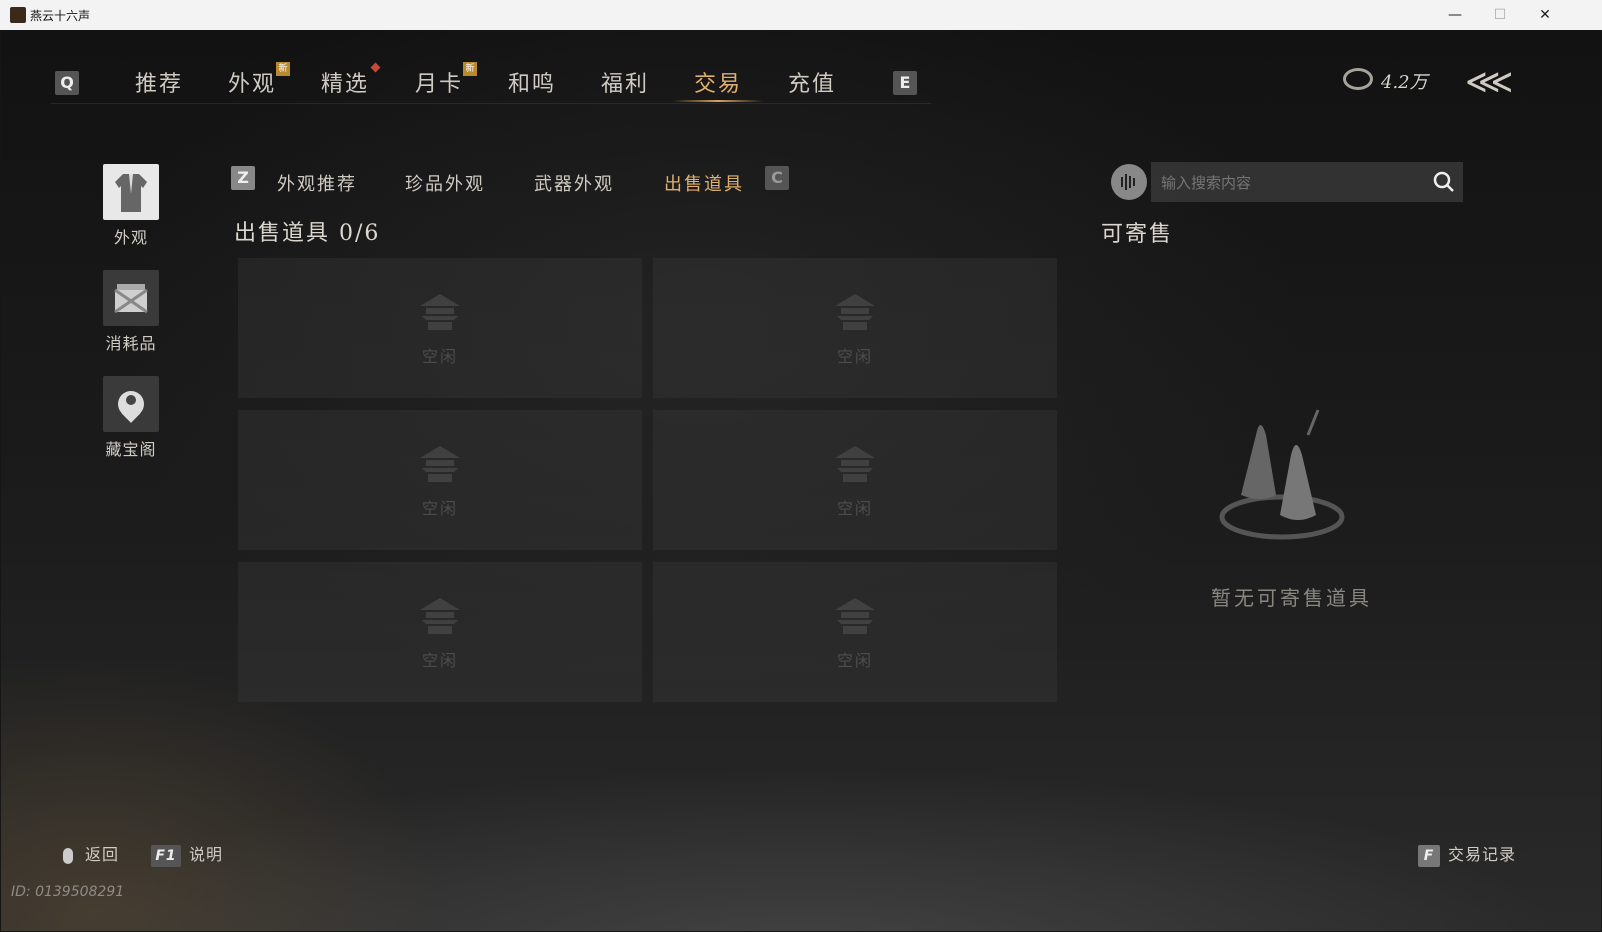  Describe the element at coordinates (68, 855) in the screenshot. I see `mouse-icon` at that location.